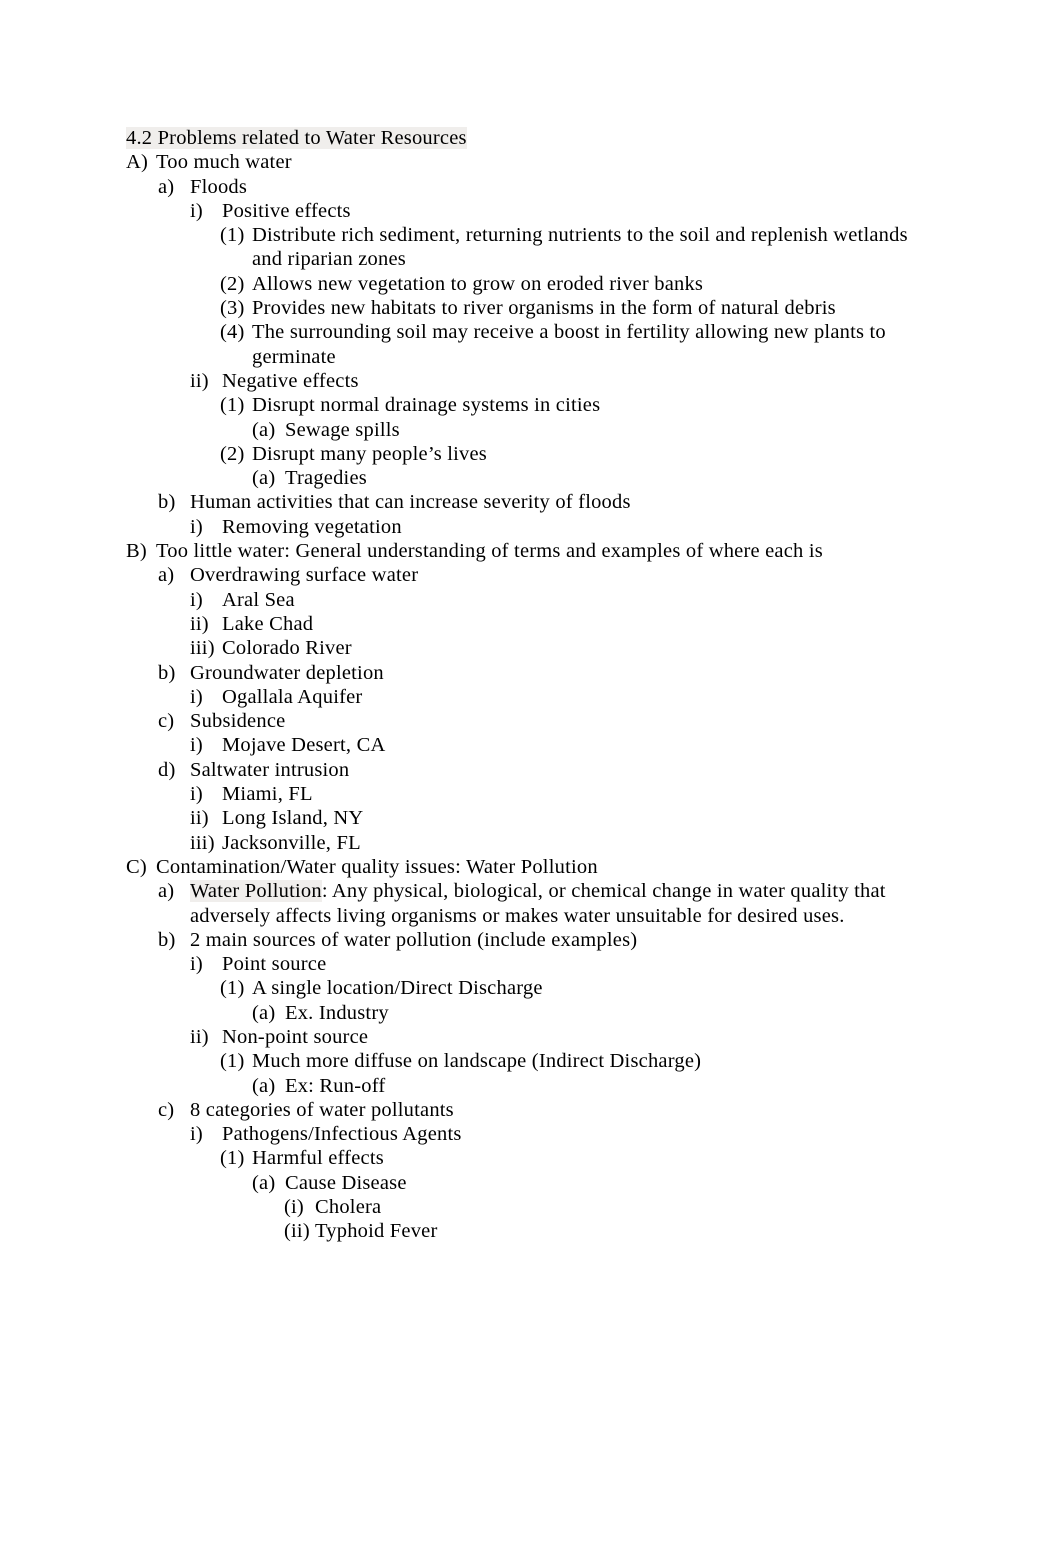 This screenshot has width=1062, height=1561. I want to click on outline-item: ii) Negative effects, so click(564, 381).